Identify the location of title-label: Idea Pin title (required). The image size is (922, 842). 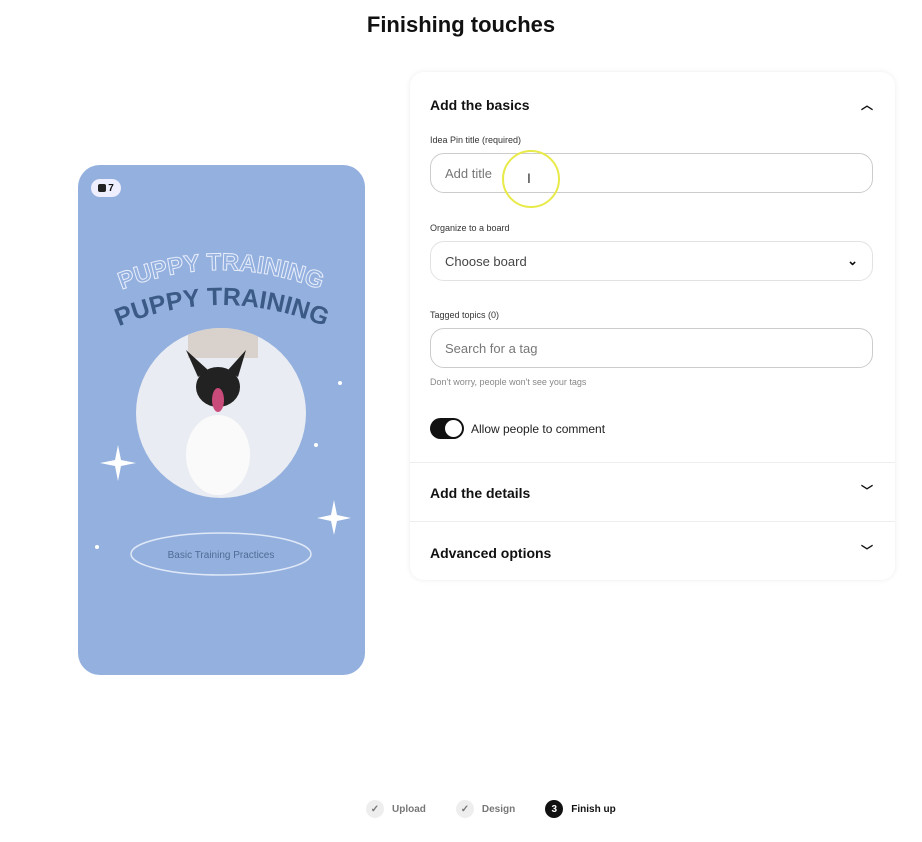
(476, 140).